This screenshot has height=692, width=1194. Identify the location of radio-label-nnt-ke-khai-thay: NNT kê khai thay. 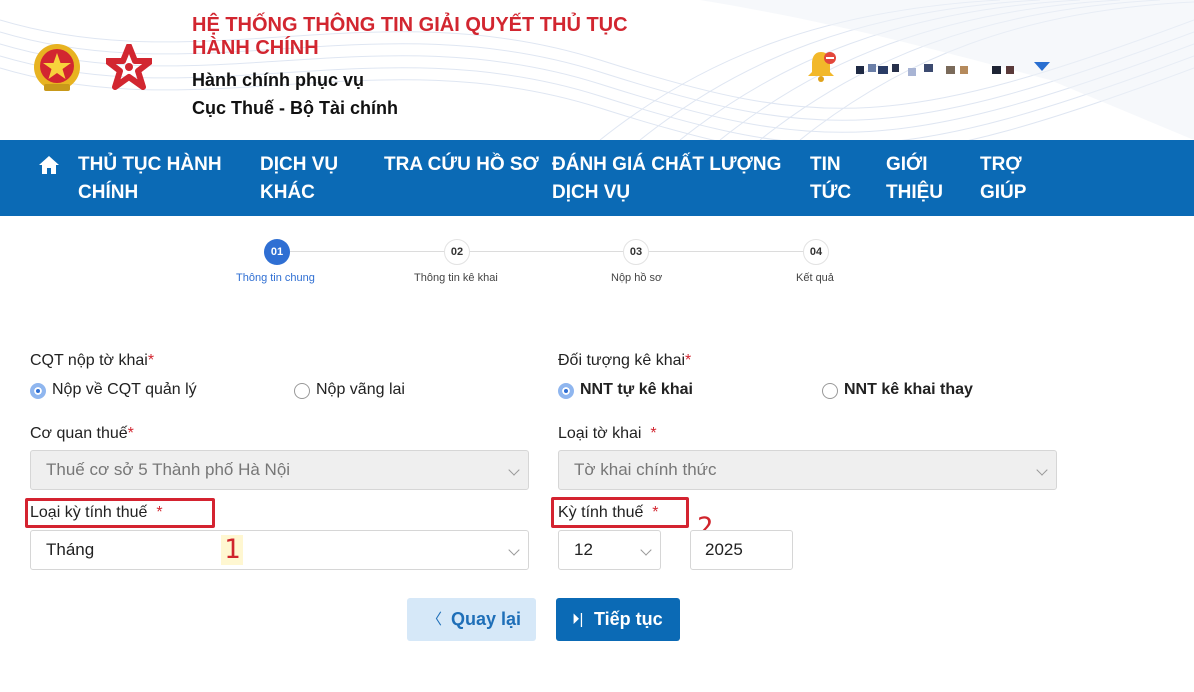
(908, 390).